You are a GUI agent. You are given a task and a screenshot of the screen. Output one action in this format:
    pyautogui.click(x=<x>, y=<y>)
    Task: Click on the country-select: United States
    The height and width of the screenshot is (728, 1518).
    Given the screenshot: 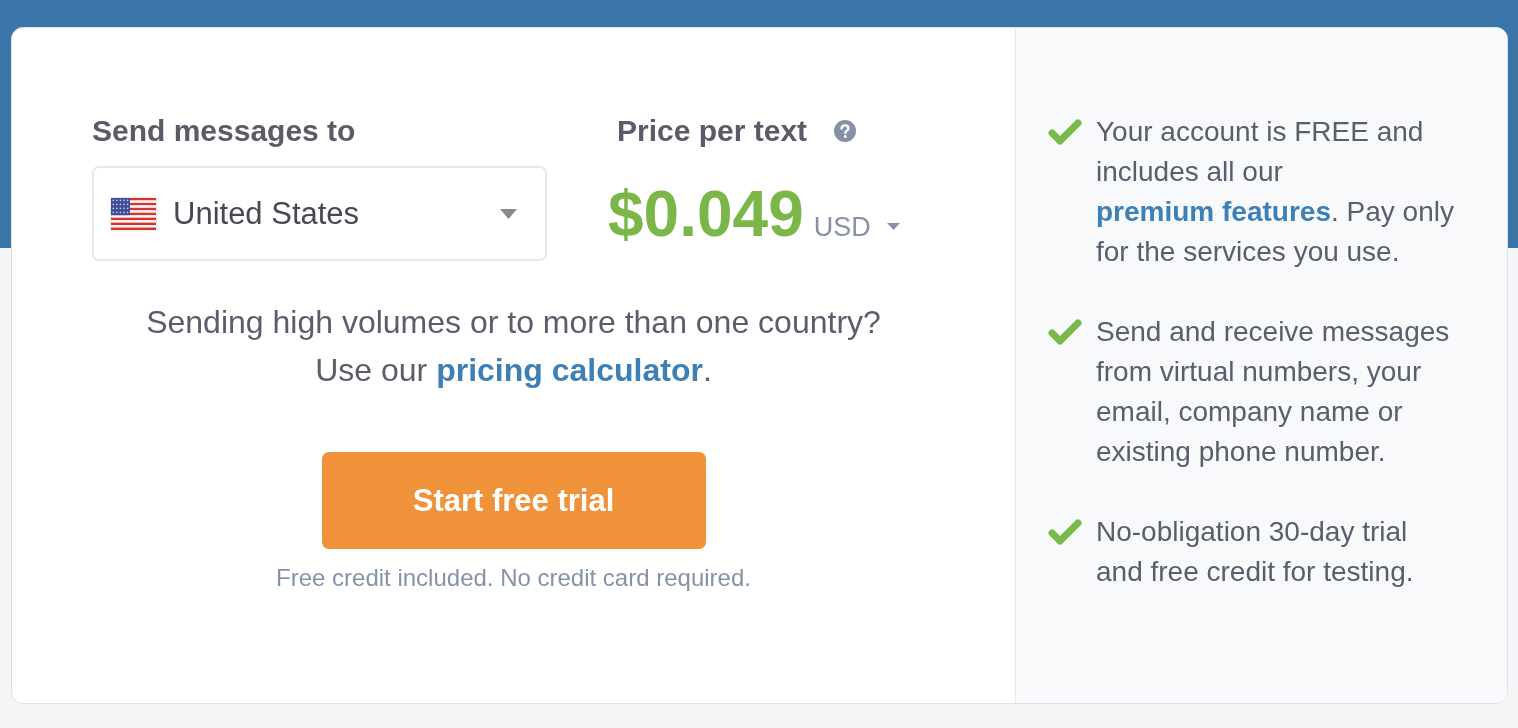 What is the action you would take?
    pyautogui.click(x=319, y=213)
    